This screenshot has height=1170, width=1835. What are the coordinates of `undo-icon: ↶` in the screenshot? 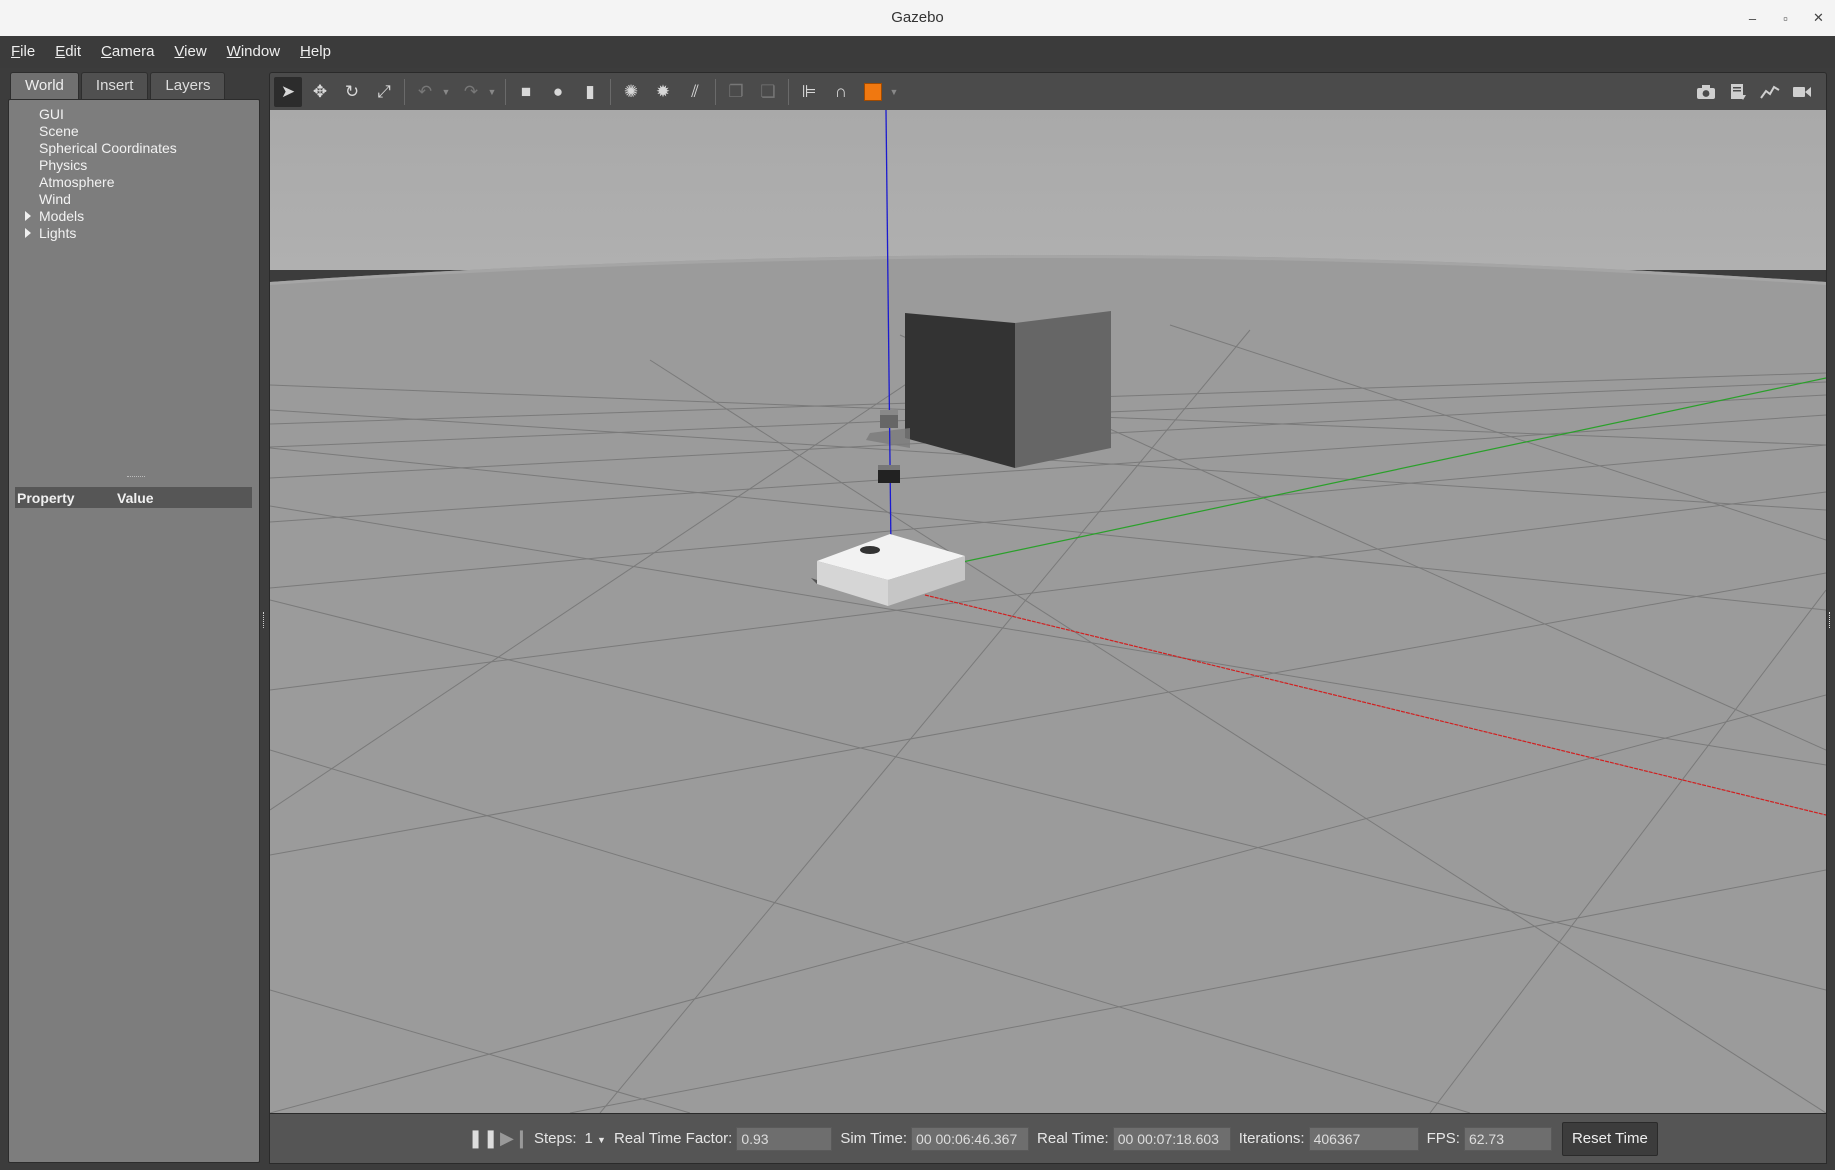 It's located at (425, 91).